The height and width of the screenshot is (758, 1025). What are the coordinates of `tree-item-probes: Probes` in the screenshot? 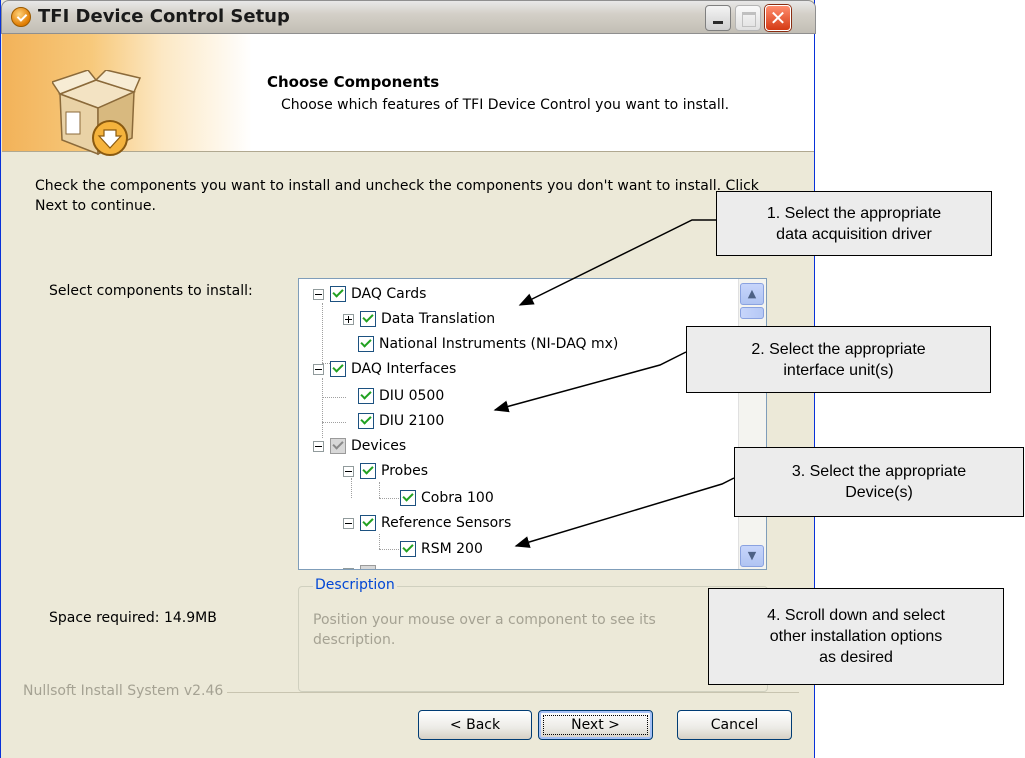 It's located at (385, 471).